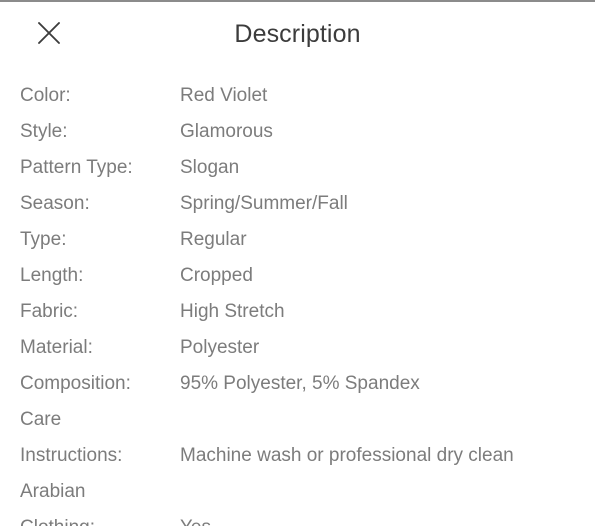 The height and width of the screenshot is (526, 595). What do you see at coordinates (43, 239) in the screenshot?
I see `spec-label: Type:` at bounding box center [43, 239].